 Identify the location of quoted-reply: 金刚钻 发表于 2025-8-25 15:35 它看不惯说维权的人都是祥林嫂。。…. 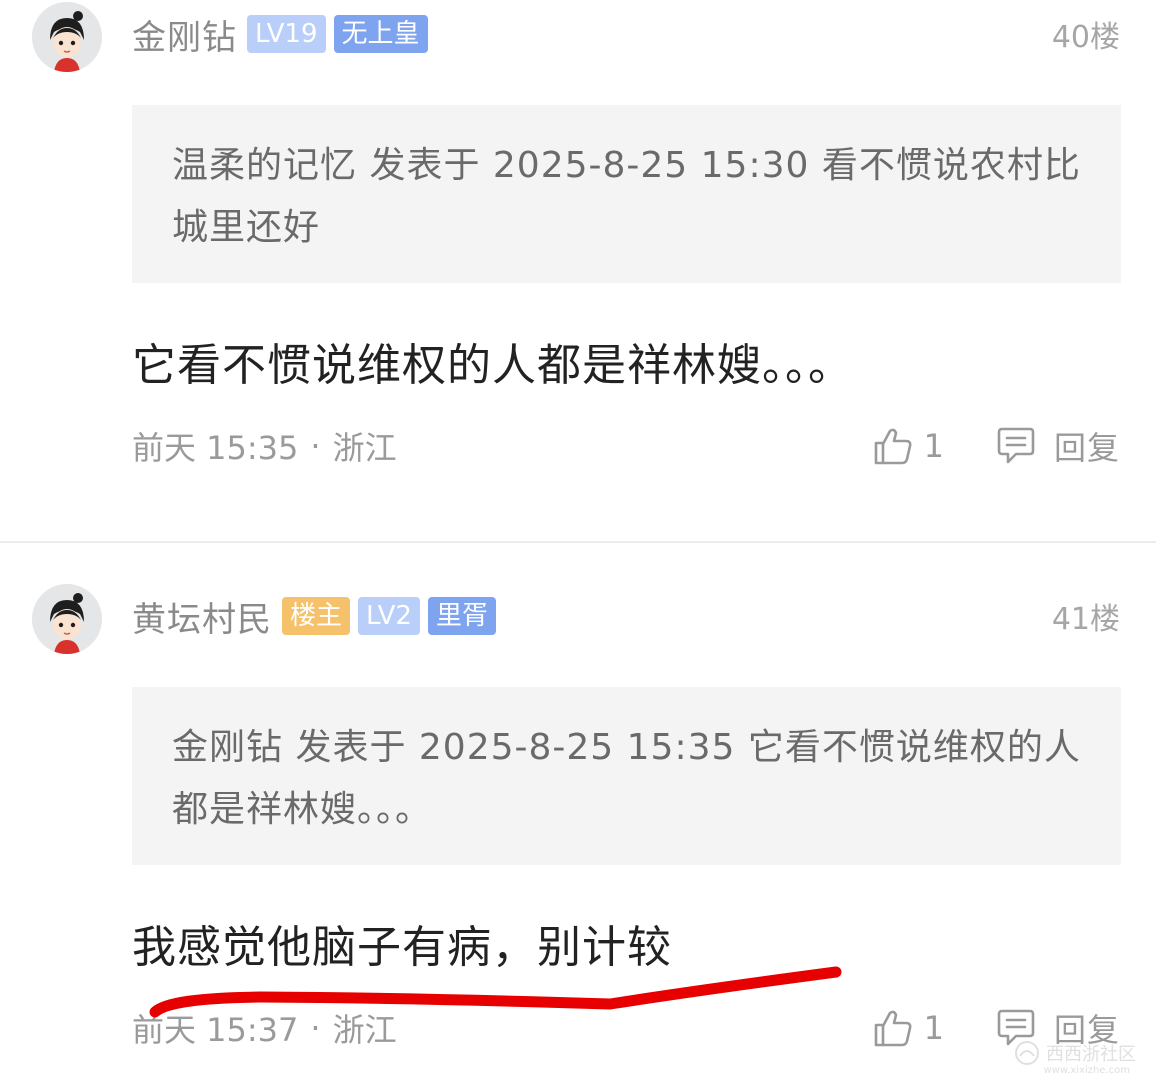
(626, 776).